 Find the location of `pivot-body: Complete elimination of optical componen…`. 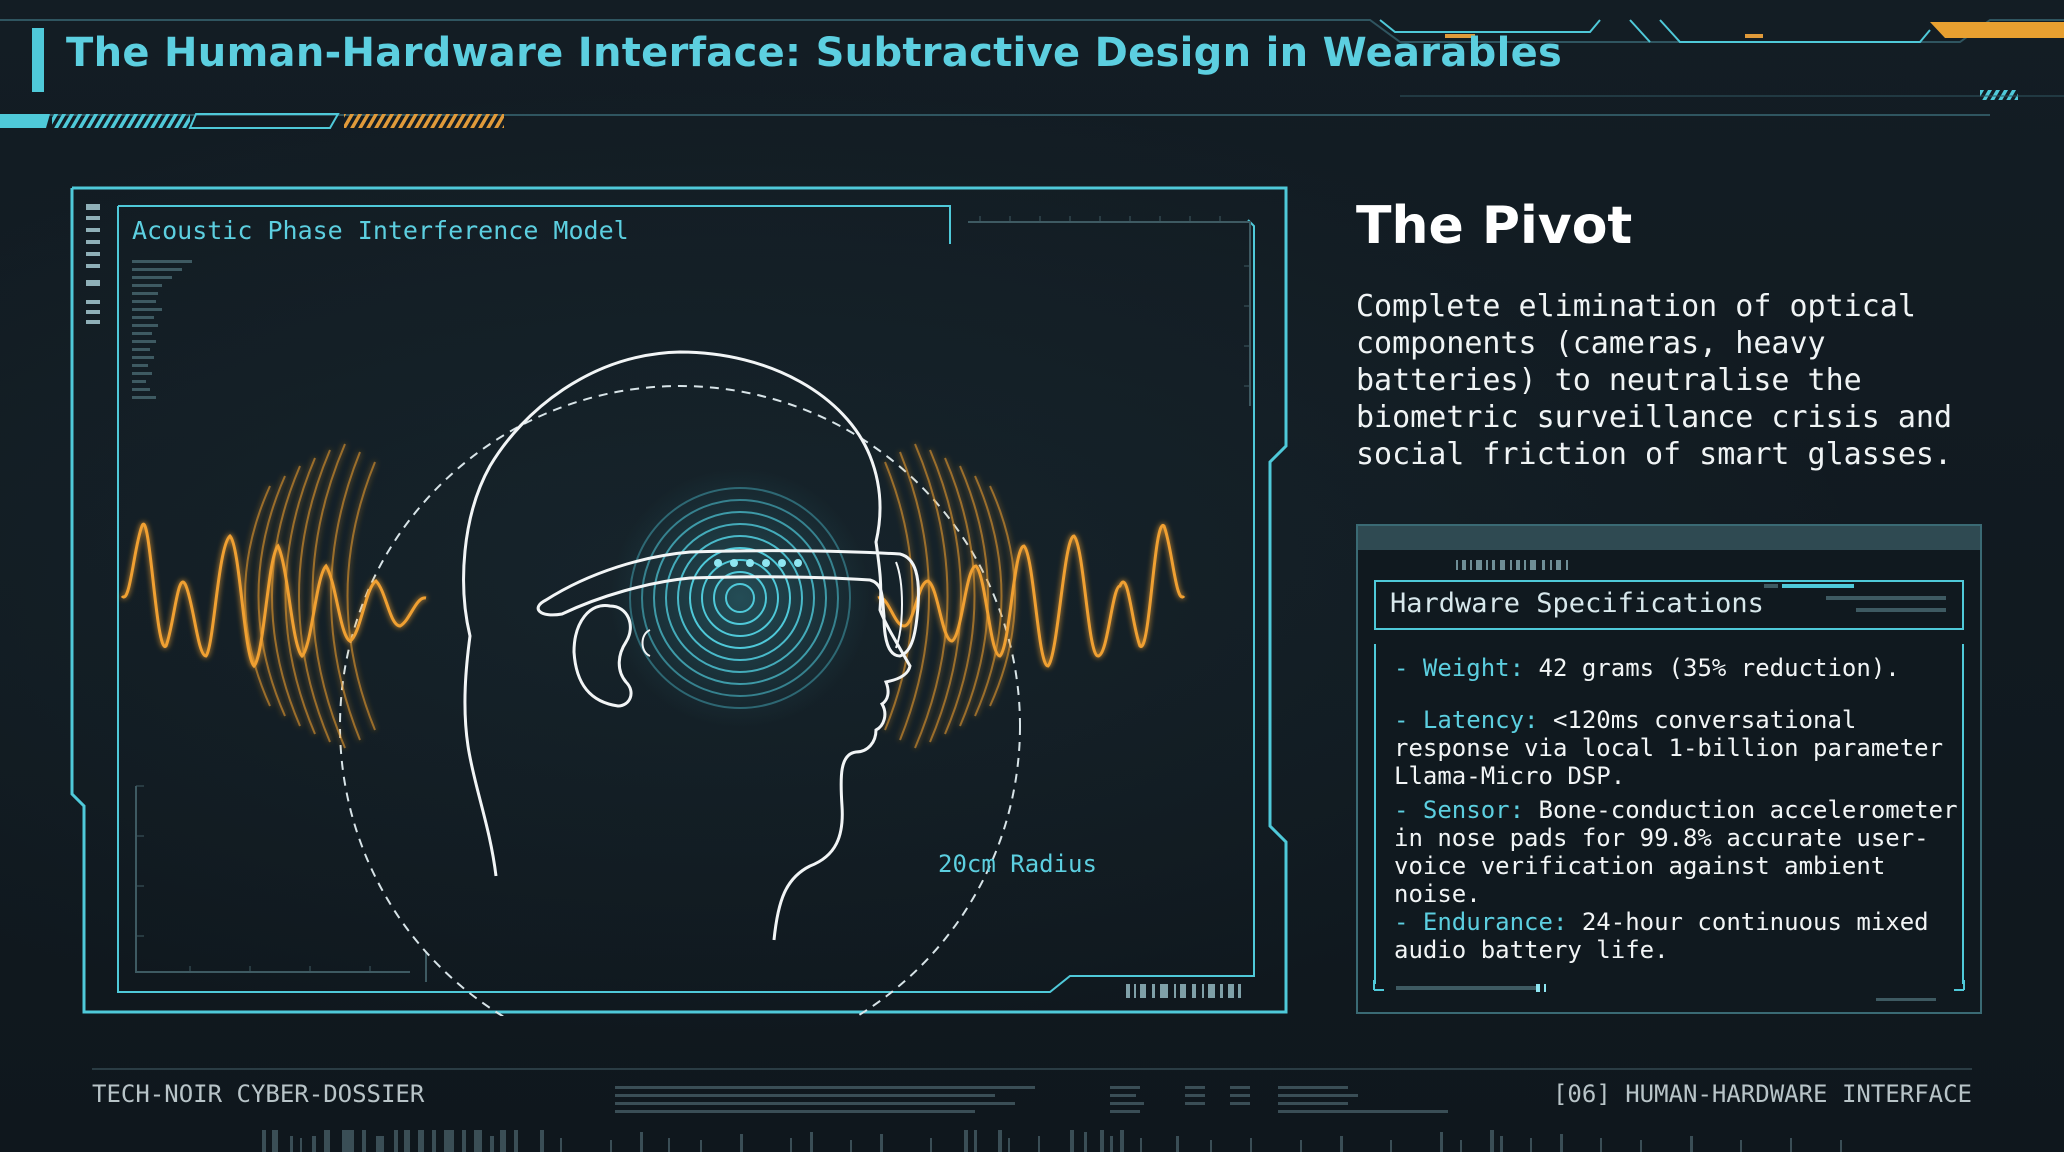

pivot-body: Complete elimination of optical componen… is located at coordinates (1654, 380).